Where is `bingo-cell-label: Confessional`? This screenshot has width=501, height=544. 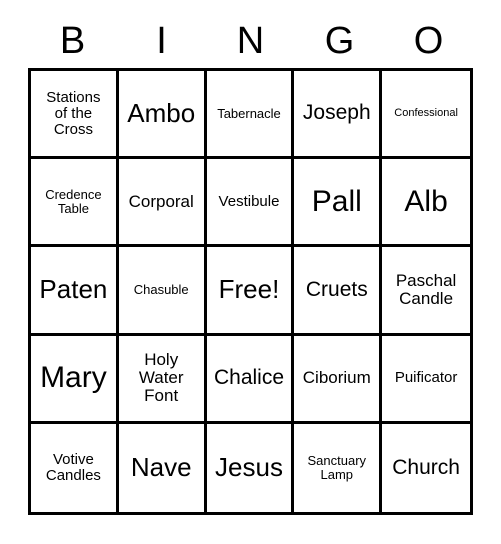
bingo-cell-label: Confessional is located at coordinates (426, 112).